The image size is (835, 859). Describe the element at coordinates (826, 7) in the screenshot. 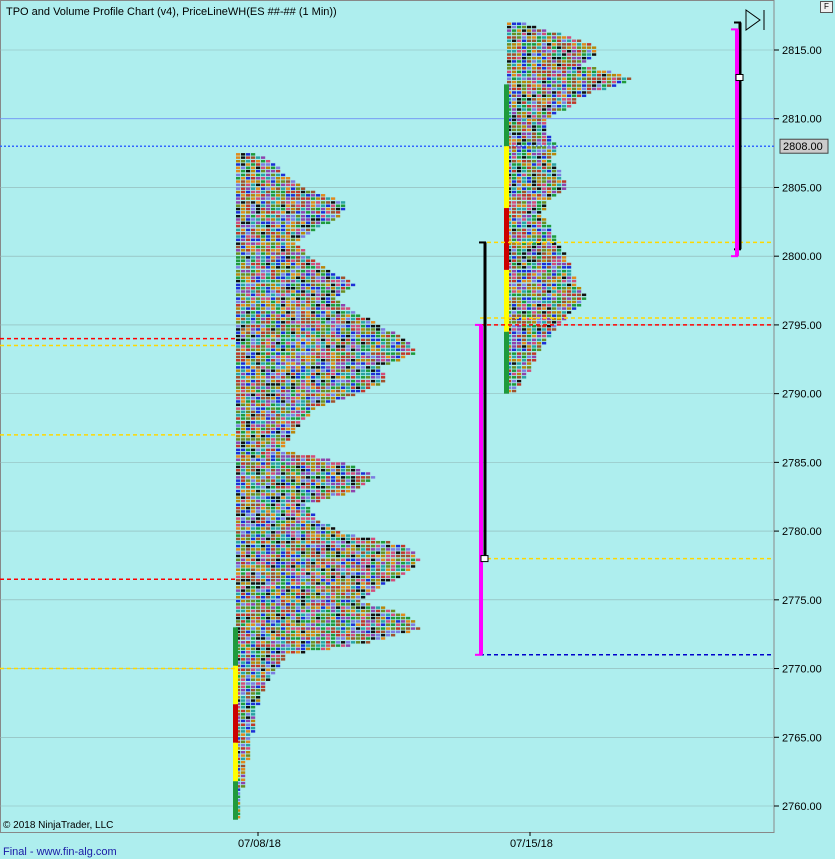

I see `chart-properties-button: F` at that location.